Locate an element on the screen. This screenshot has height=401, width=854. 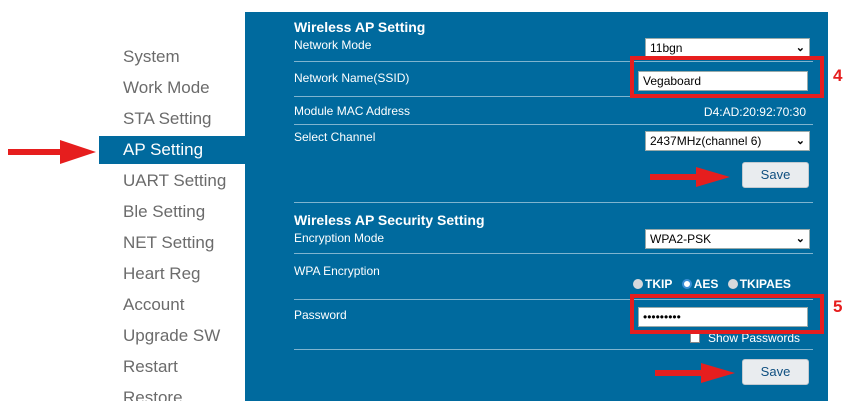
channel-label: Select Channel is located at coordinates (335, 137).